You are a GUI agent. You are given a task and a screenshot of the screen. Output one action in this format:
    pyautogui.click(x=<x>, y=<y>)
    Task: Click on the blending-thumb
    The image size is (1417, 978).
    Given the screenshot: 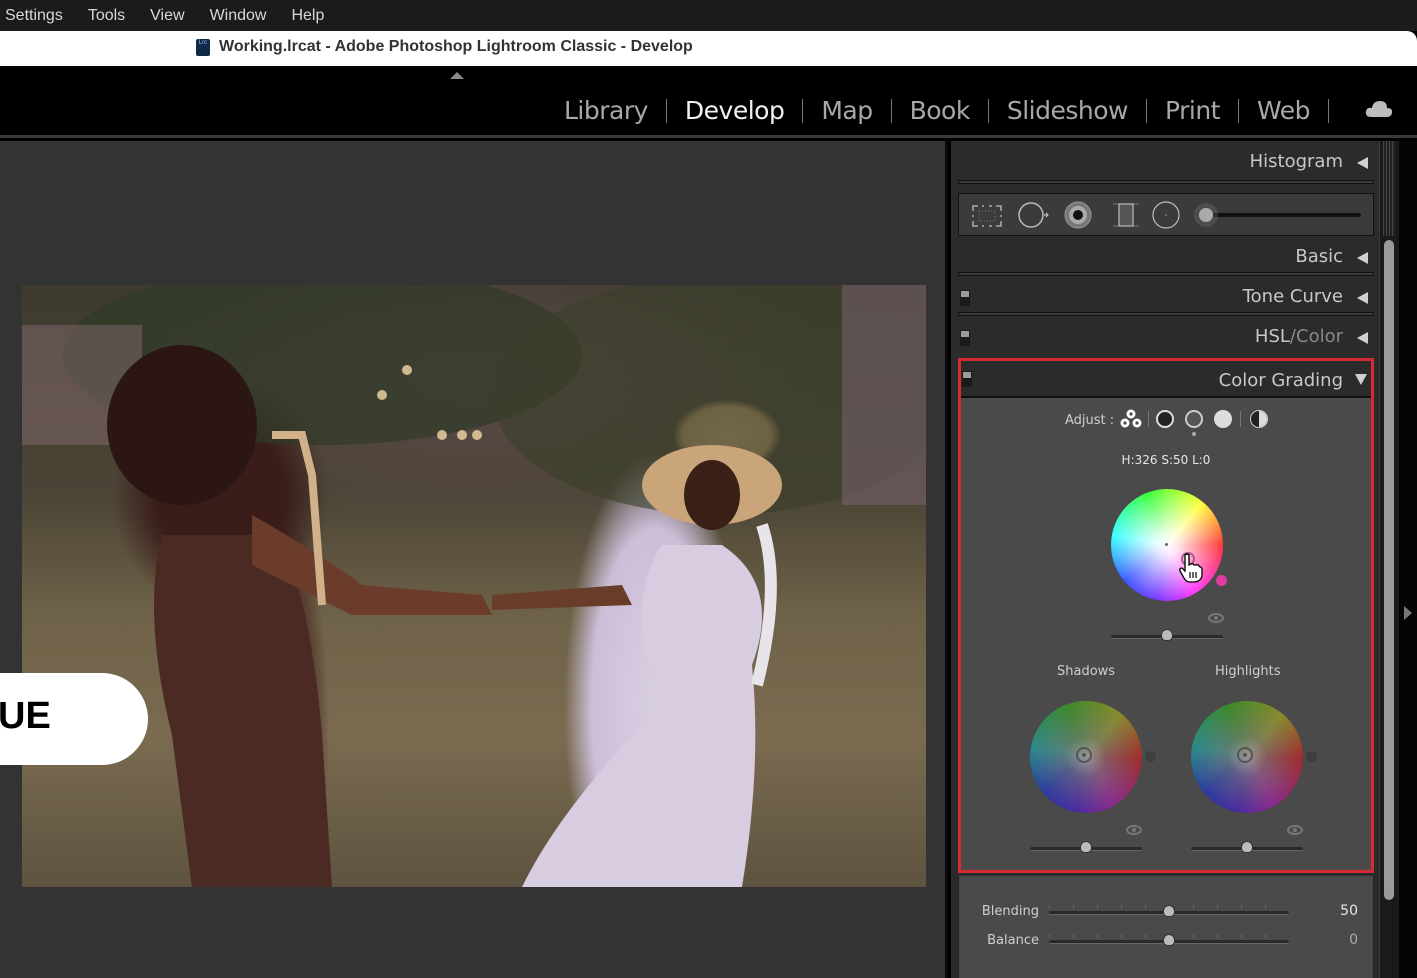 What is the action you would take?
    pyautogui.click(x=1169, y=911)
    